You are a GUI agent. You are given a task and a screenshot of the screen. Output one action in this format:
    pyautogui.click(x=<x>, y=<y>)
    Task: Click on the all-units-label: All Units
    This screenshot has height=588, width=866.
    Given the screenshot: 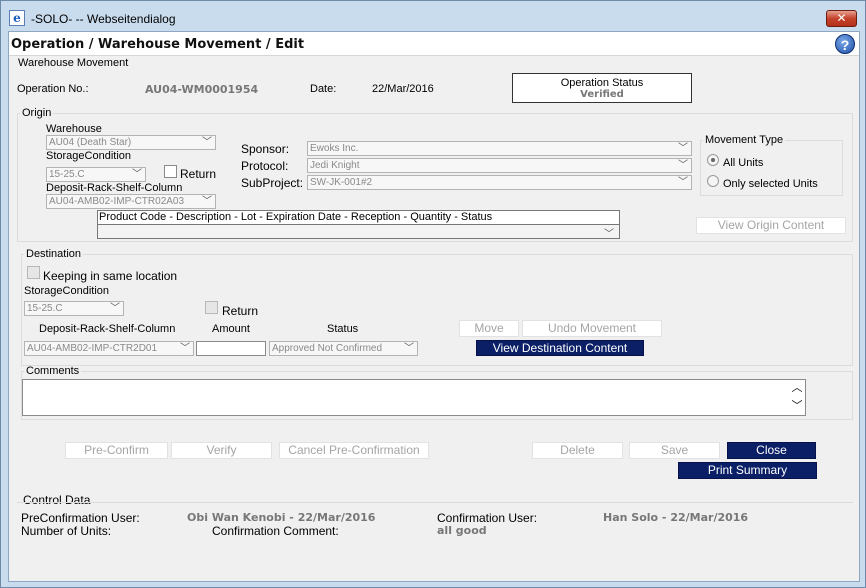 What is the action you would take?
    pyautogui.click(x=743, y=163)
    